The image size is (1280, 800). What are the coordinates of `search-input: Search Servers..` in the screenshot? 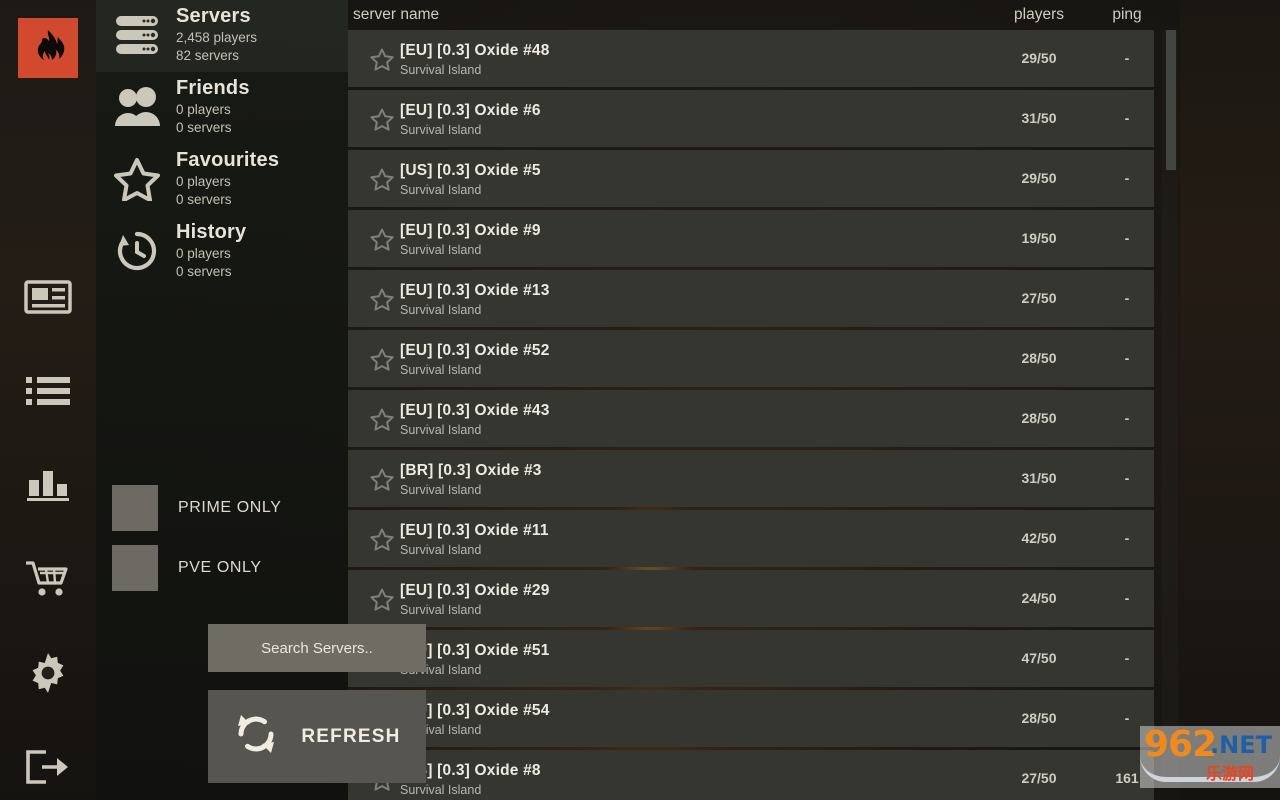 It's located at (317, 648).